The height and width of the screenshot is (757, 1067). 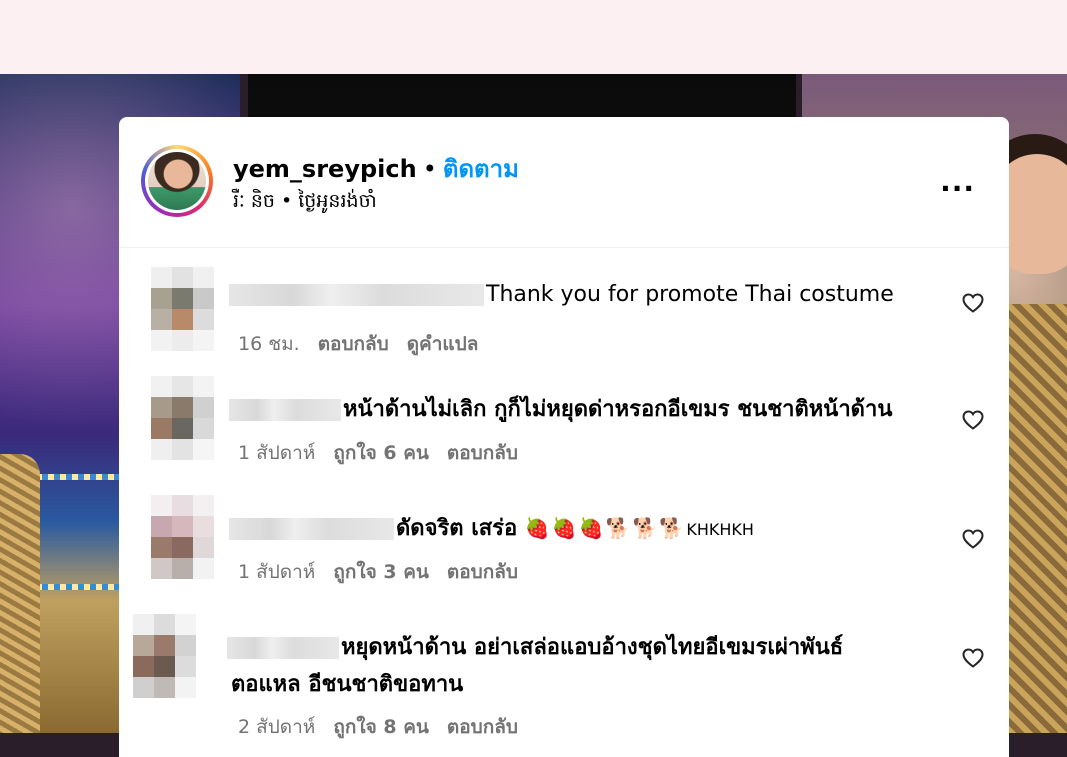 What do you see at coordinates (481, 169) in the screenshot?
I see `follow-button: ติดตาม` at bounding box center [481, 169].